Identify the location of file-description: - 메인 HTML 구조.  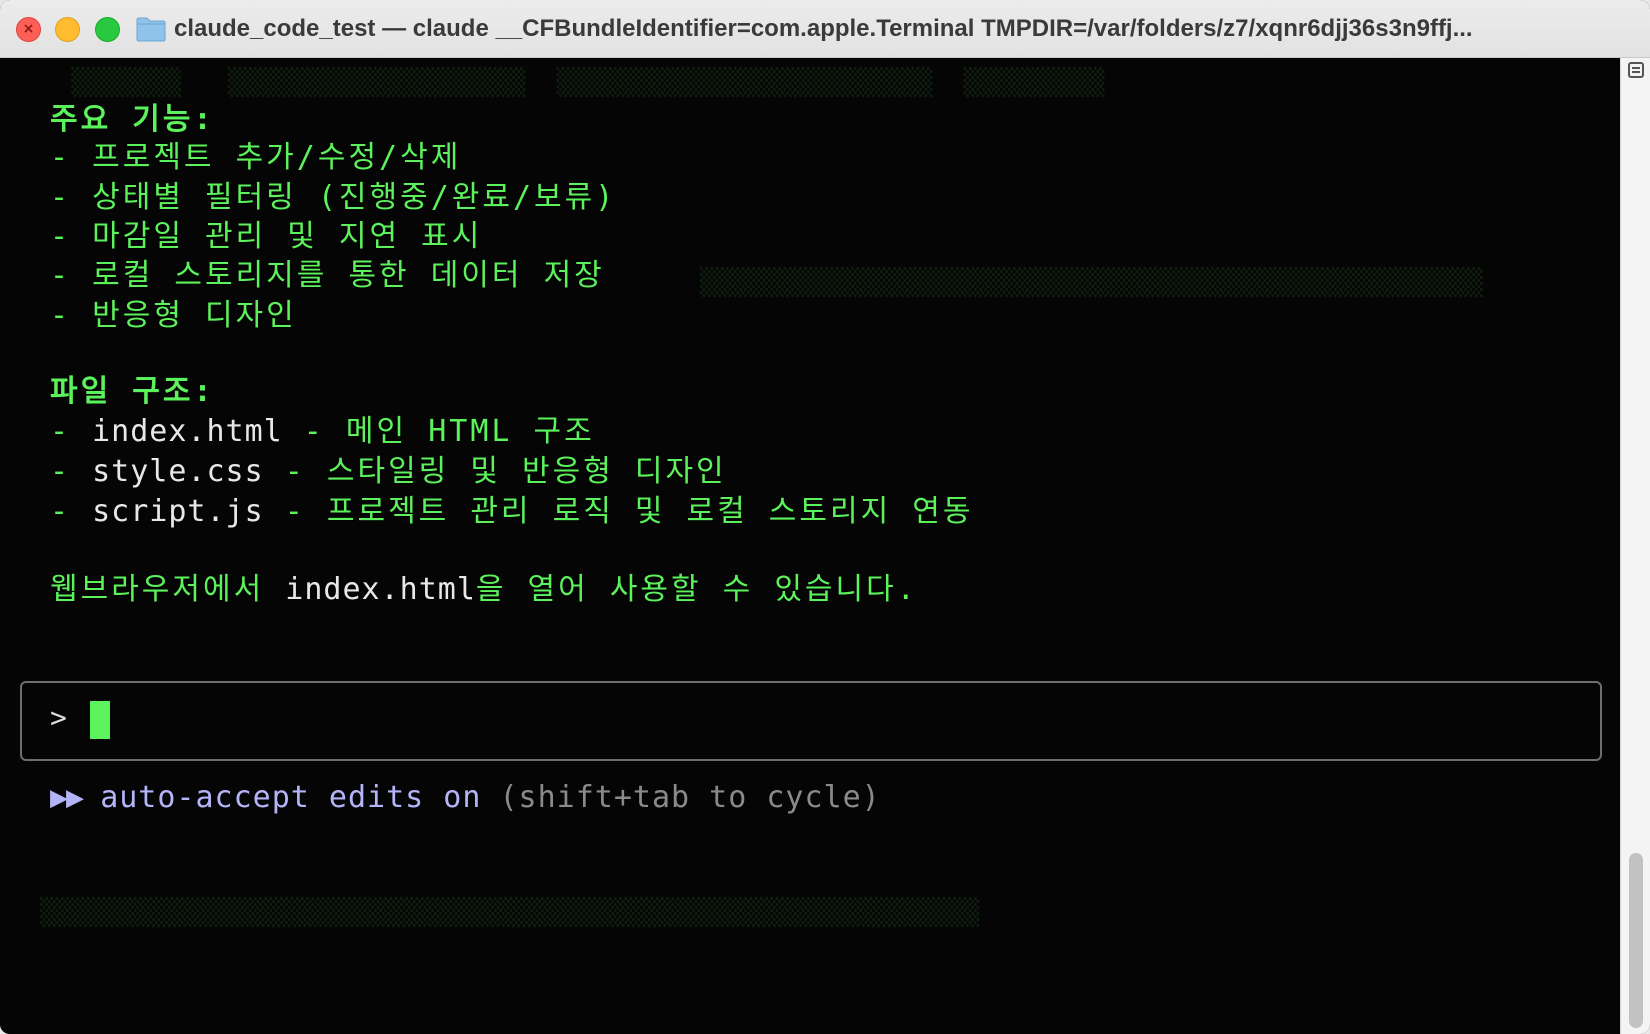
(438, 431).